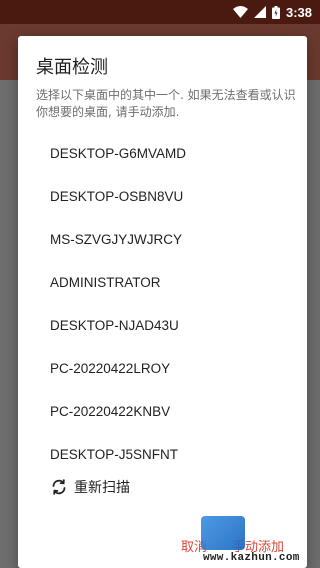 The height and width of the screenshot is (568, 320). What do you see at coordinates (162, 454) in the screenshot?
I see `desktop-item: DESKTOP-J5SNFNT` at bounding box center [162, 454].